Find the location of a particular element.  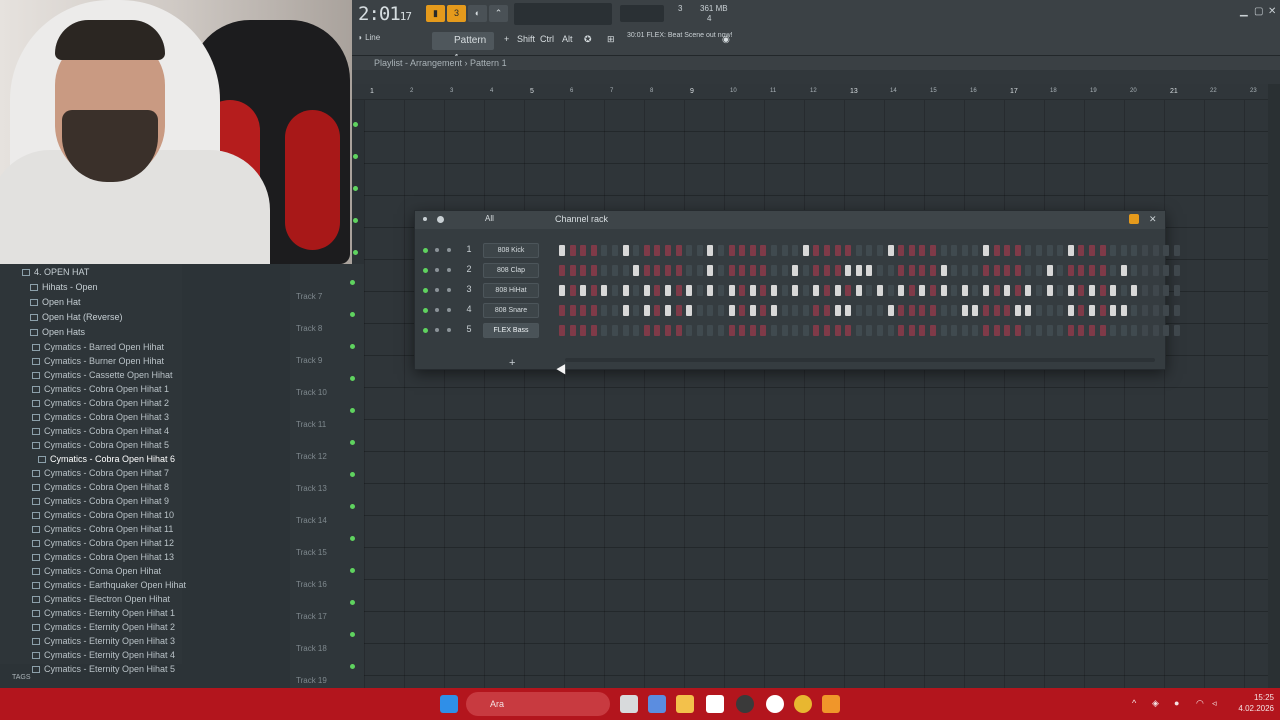

browser-file: Cymatics - Eternity Open Hihat 2 is located at coordinates (91, 627).